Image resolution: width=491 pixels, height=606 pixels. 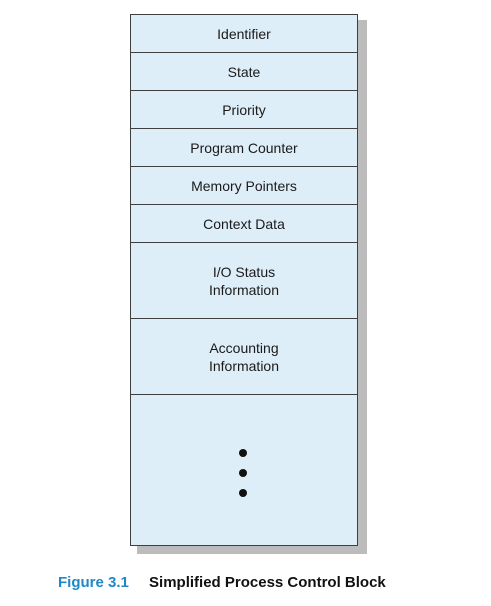 I want to click on field-identifier-label: Identifier, so click(x=244, y=33).